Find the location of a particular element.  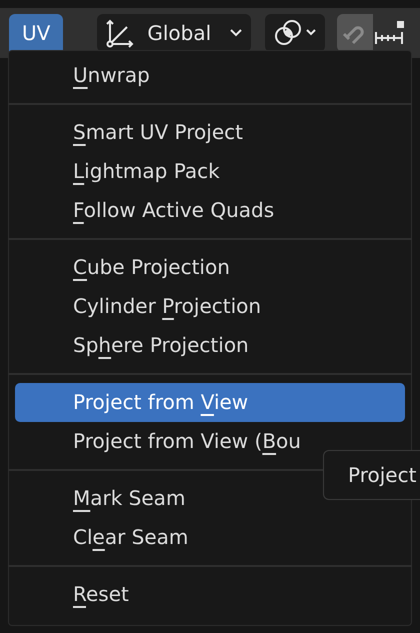

menu-item: Cube Projection is located at coordinates (210, 267).